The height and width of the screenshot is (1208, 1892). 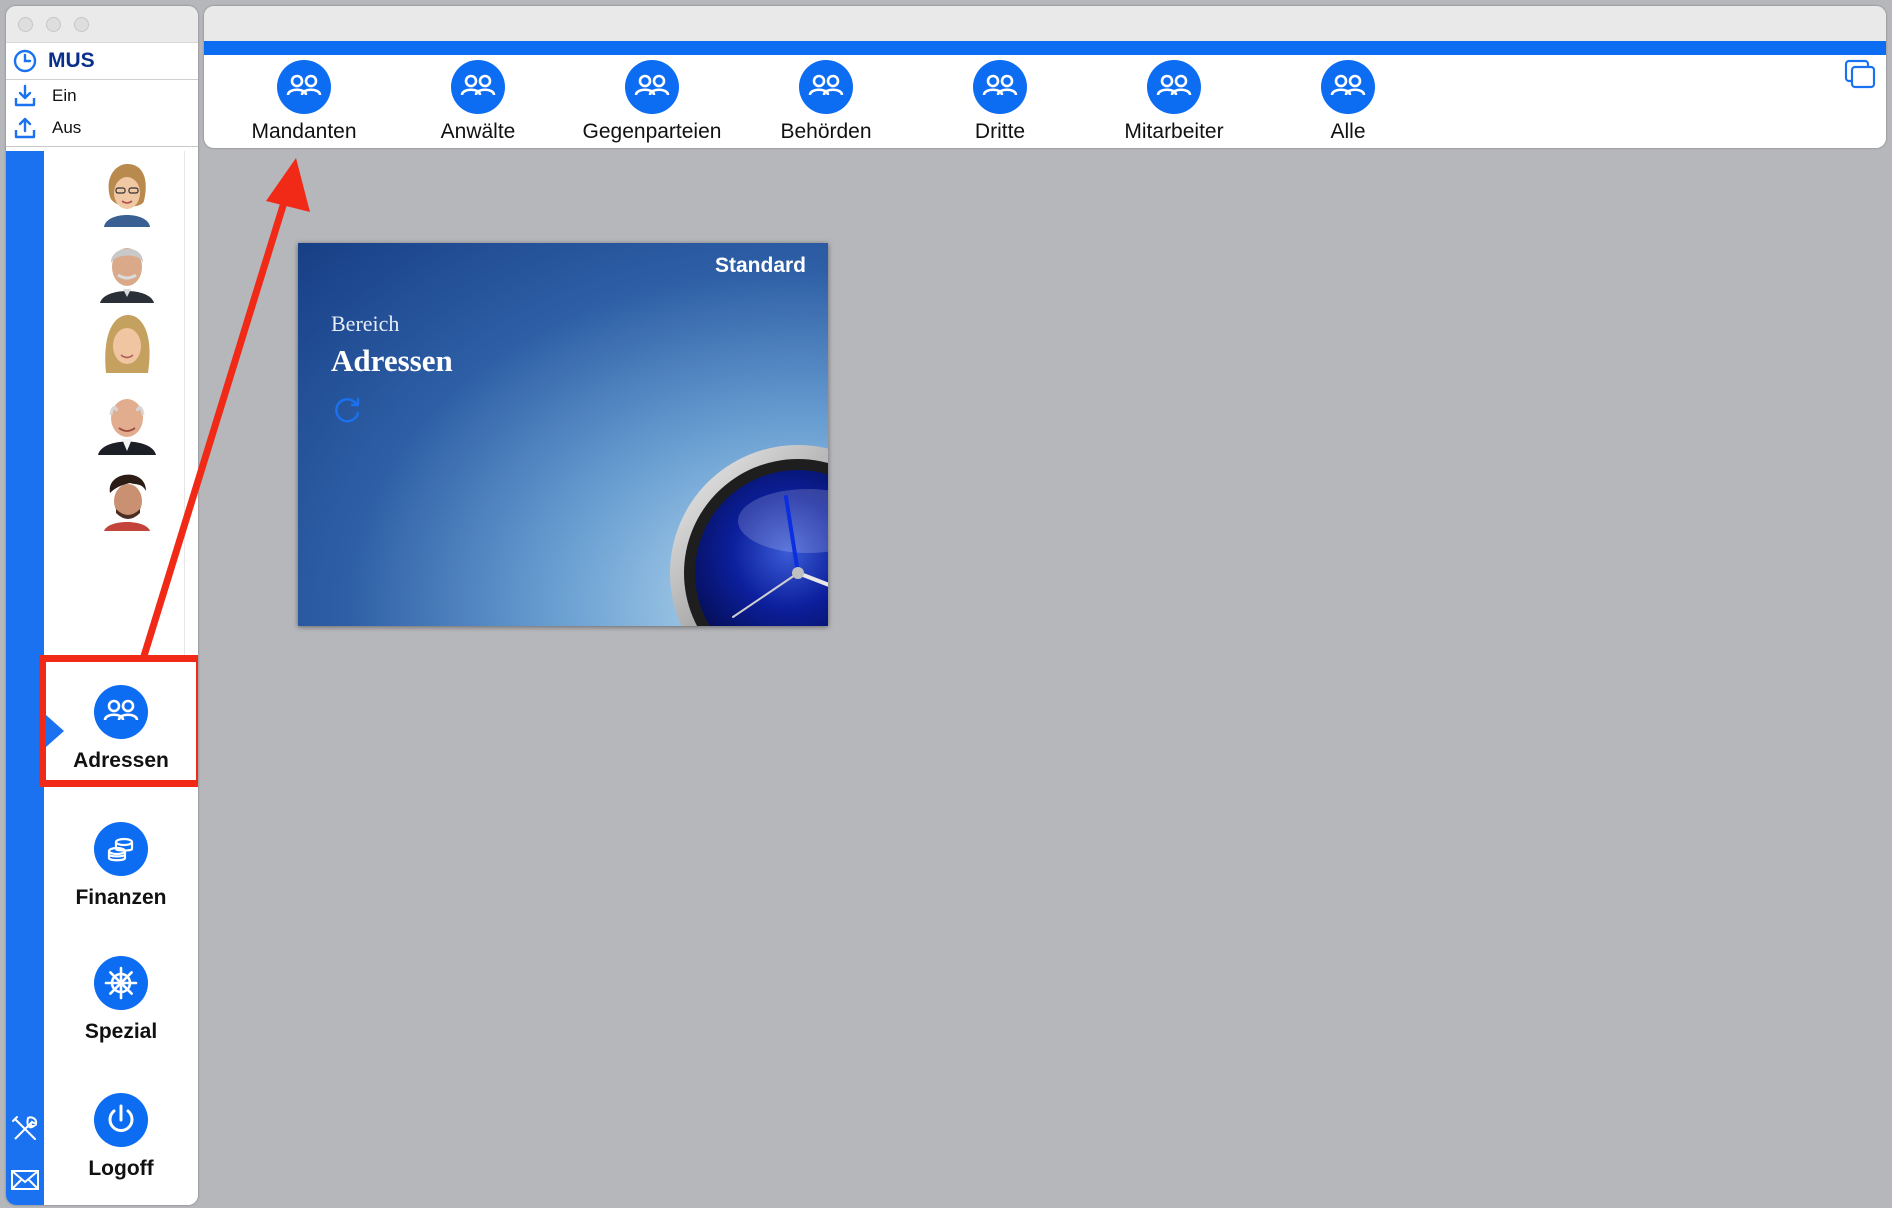 I want to click on toolbar-item-gegenparteien: Gegenparteien, so click(x=652, y=102).